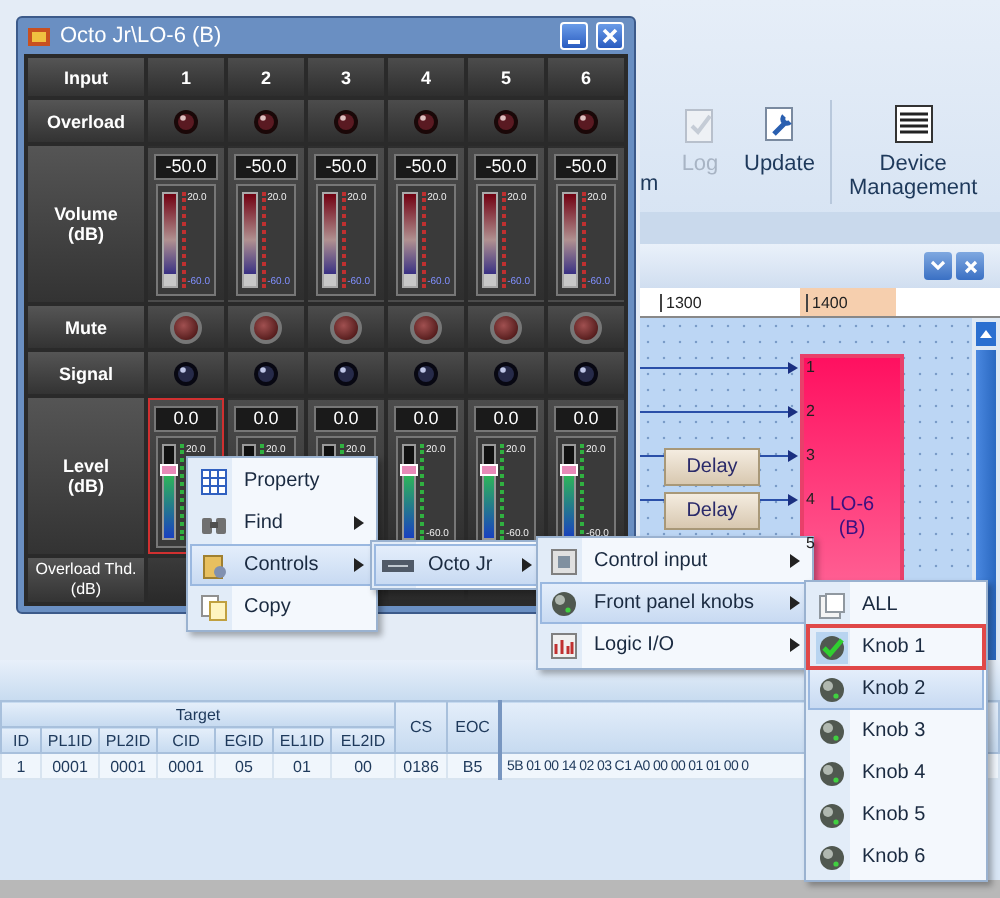  What do you see at coordinates (282, 565) in the screenshot?
I see `menu-item: Controls` at bounding box center [282, 565].